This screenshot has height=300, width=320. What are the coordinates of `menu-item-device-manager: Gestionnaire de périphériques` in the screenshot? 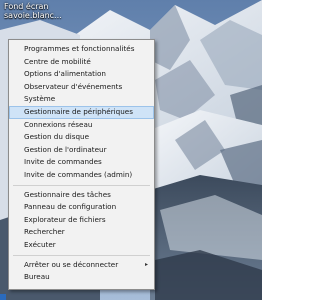 It's located at (81, 112).